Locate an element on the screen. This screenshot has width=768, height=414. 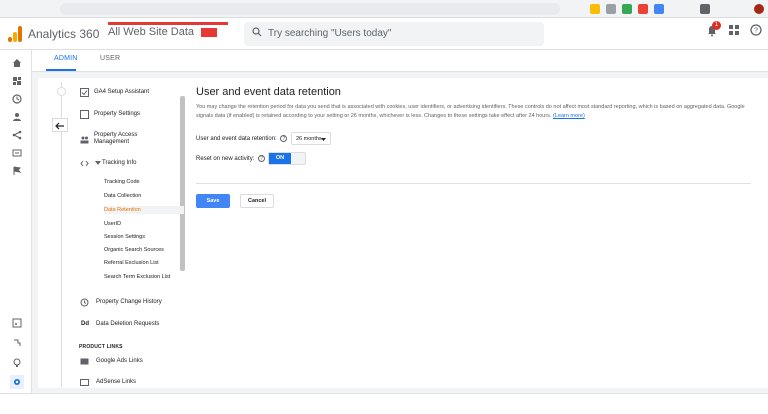
reset-row: Reset on new activity: ? is located at coordinates (231, 159).